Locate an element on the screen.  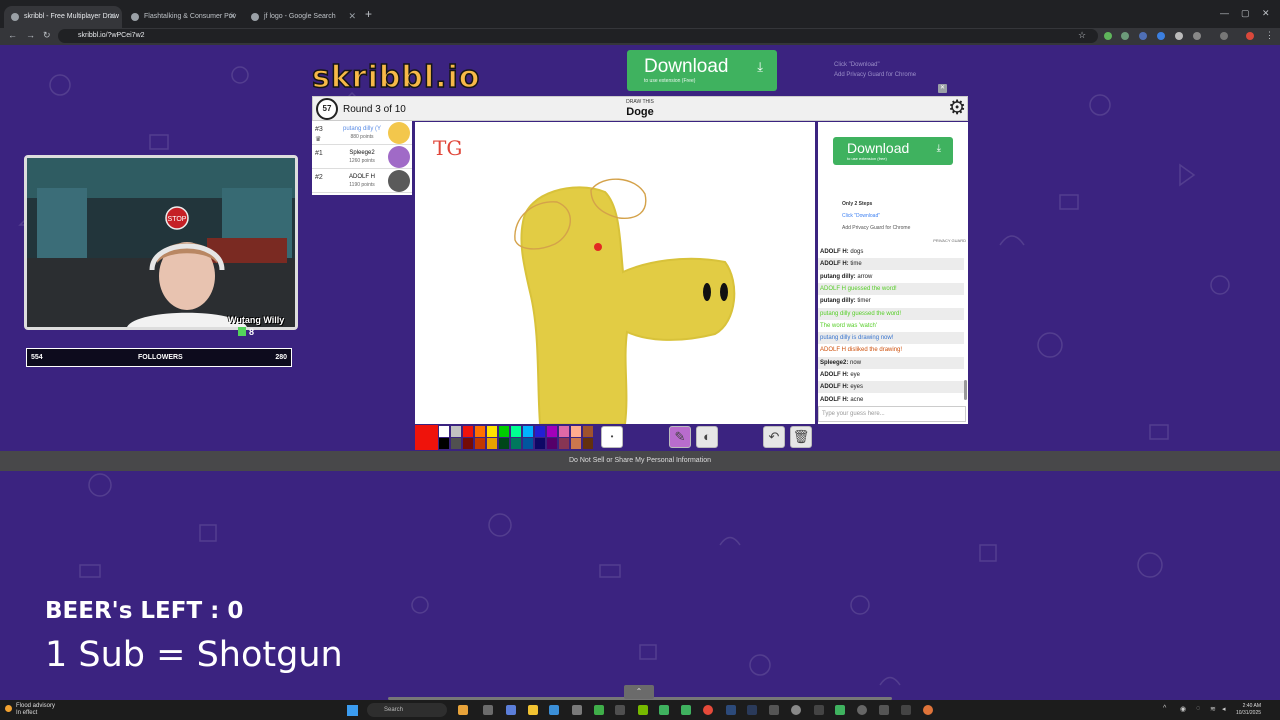
trash-icon: 🗑 is located at coordinates (801, 437).